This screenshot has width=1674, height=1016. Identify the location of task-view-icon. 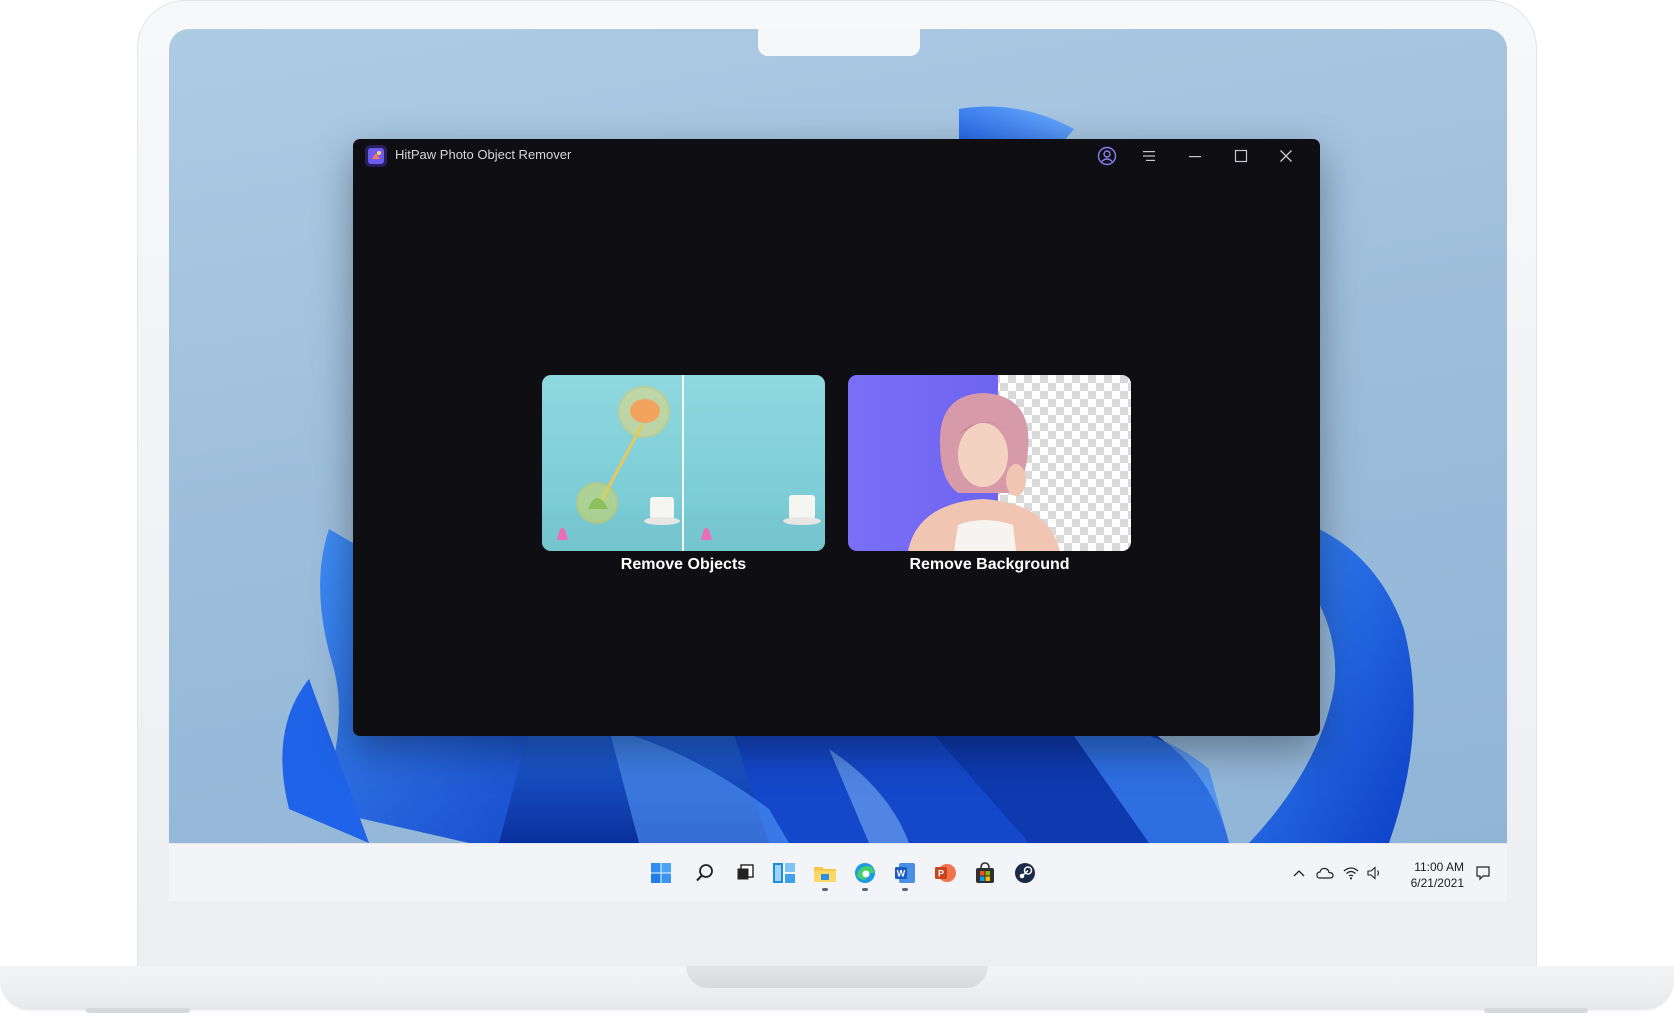
(745, 872).